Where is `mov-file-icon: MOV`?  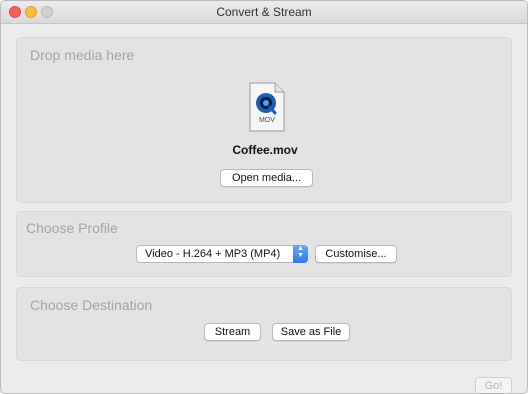
mov-file-icon: MOV is located at coordinates (267, 107).